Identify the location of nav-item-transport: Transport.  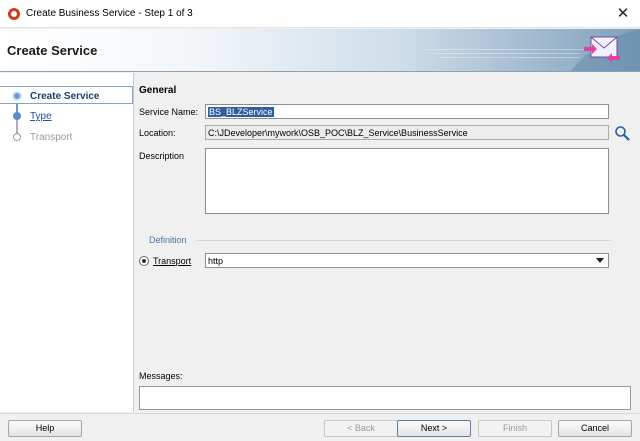
(66, 137).